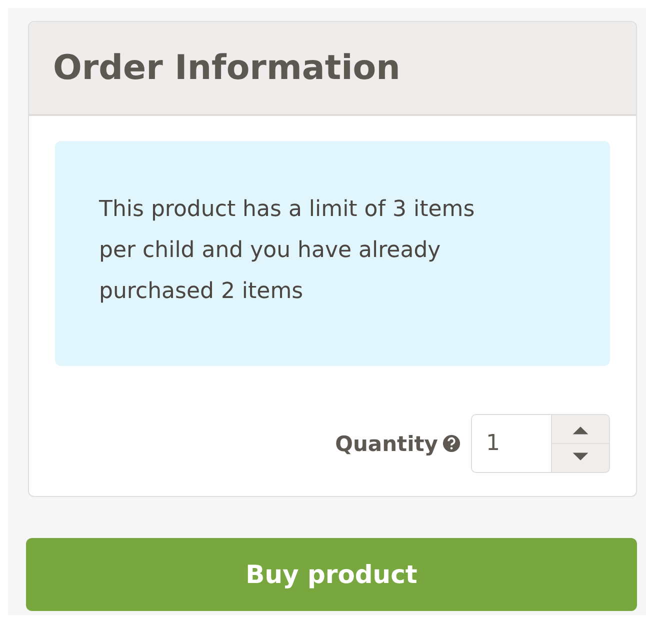  What do you see at coordinates (511, 443) in the screenshot?
I see `quantity-field: 1` at bounding box center [511, 443].